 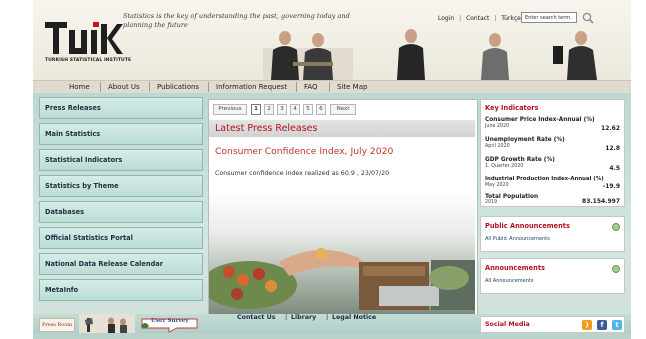 What do you see at coordinates (88, 60) in the screenshot?
I see `logo-subtitle: TURKISH STATISTICAL INSTITUTE` at bounding box center [88, 60].